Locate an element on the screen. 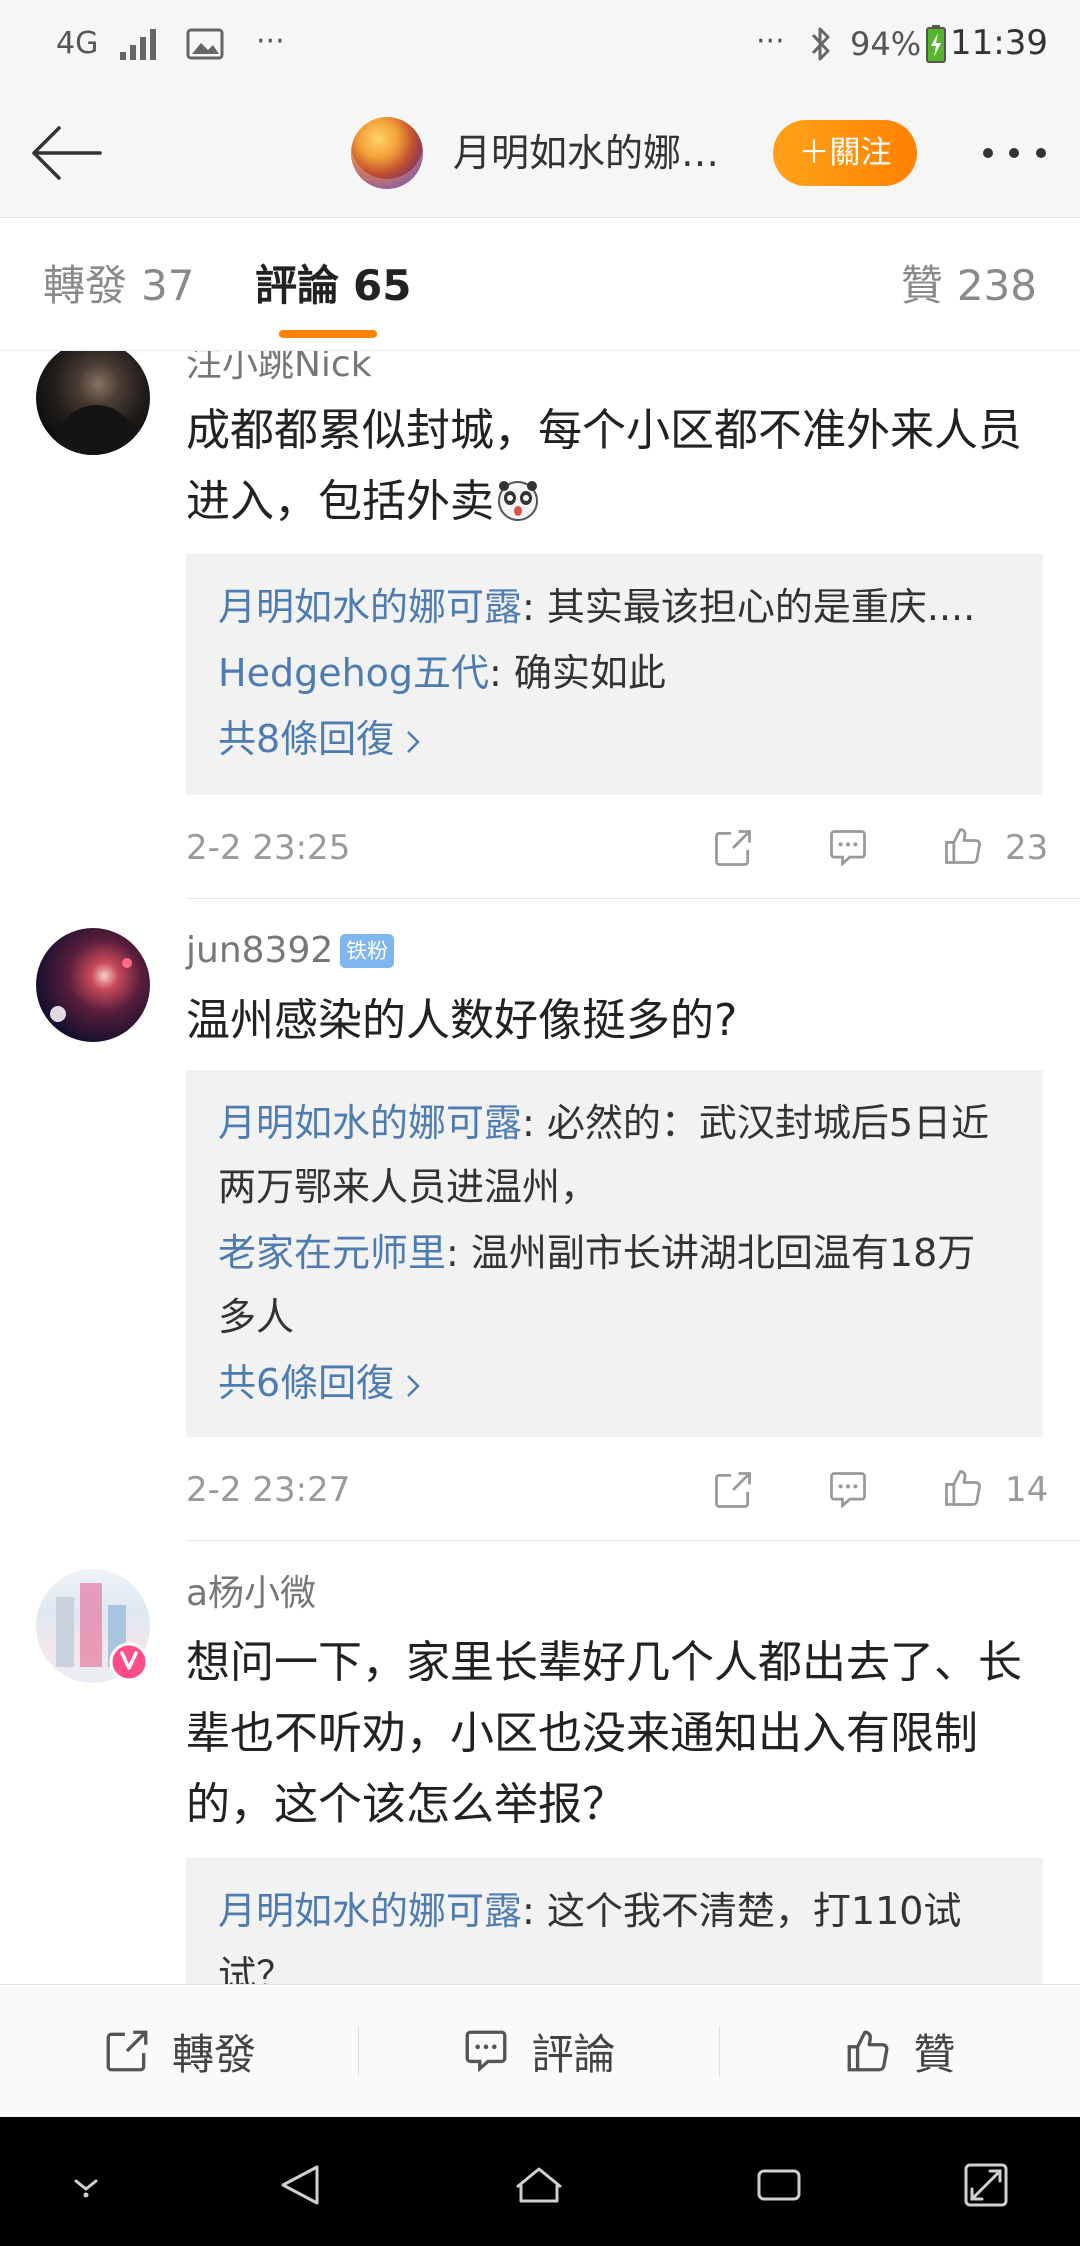 This screenshot has height=2246, width=1080. back-arrow-icon is located at coordinates (66, 153).